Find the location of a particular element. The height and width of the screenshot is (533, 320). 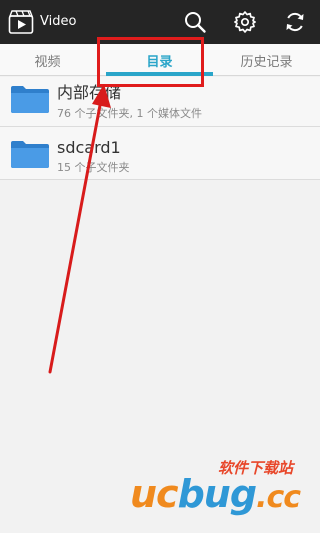

annotation-highlight-box is located at coordinates (150, 62).